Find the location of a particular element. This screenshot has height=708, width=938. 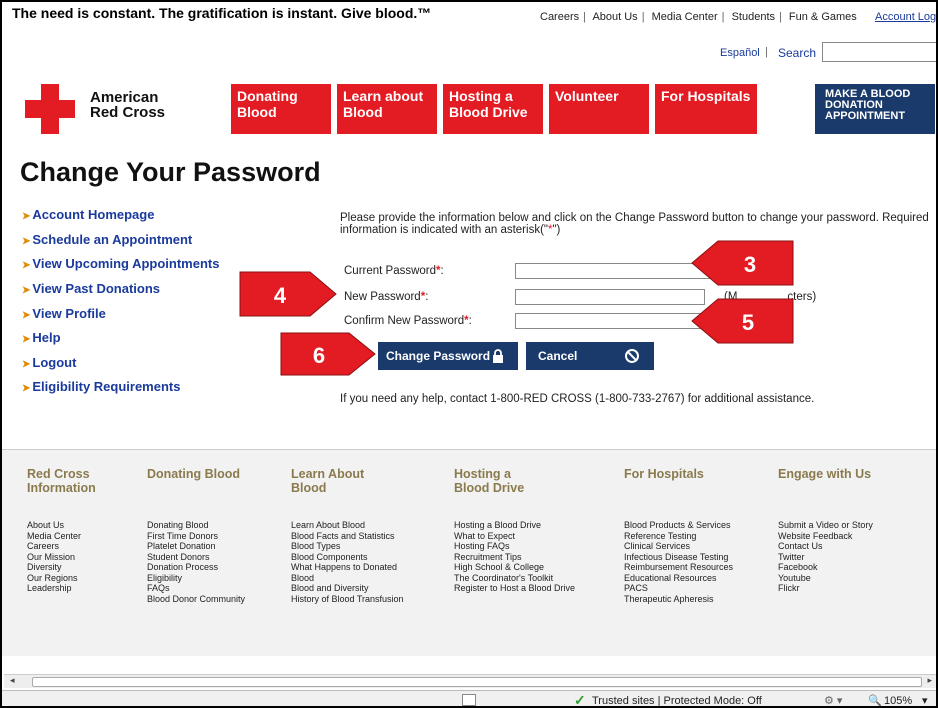

logo-text: American Red Cross is located at coordinates (127, 105).